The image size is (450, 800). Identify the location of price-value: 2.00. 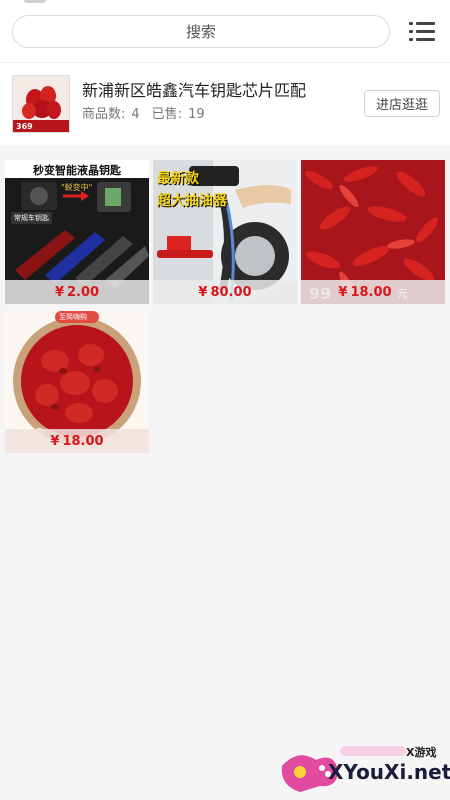
(83, 292).